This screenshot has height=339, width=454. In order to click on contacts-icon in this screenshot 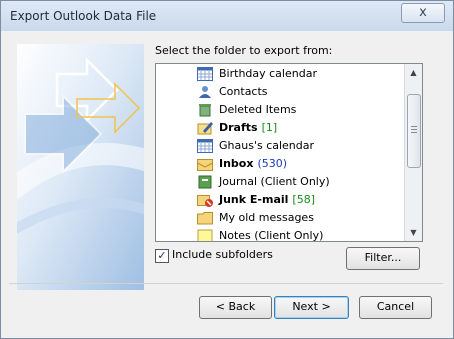, I will do `click(205, 92)`.